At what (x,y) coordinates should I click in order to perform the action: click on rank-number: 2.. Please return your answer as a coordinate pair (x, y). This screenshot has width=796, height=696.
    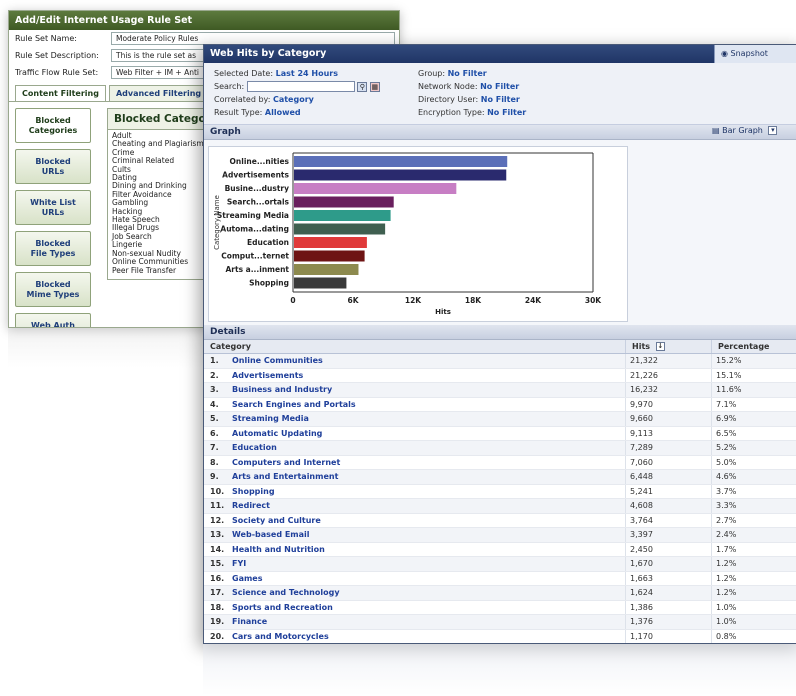
    Looking at the image, I should click on (214, 375).